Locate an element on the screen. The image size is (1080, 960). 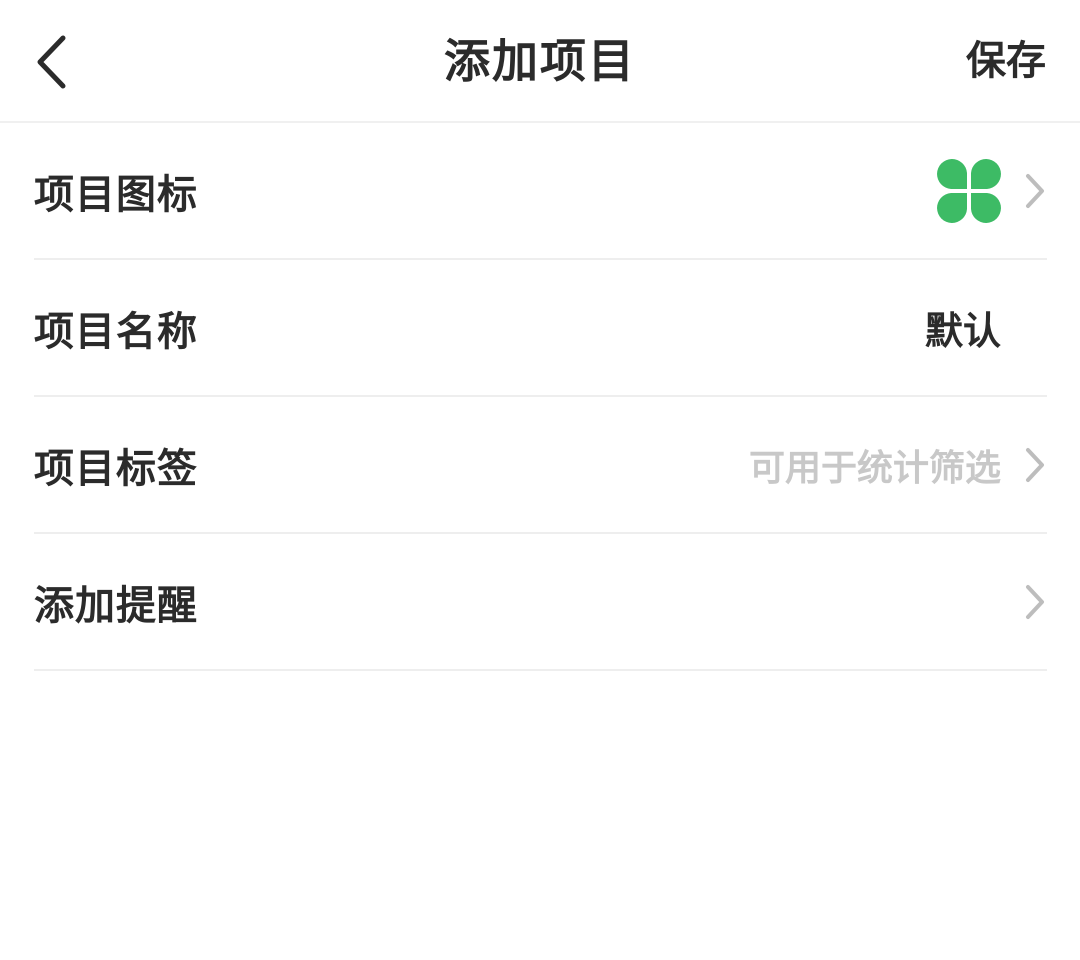
save-button: 保存 is located at coordinates (1006, 61).